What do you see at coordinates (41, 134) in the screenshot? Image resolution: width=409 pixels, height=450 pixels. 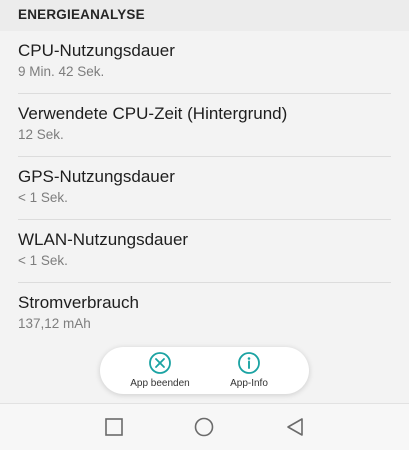 I see `item-value: 12 Sek.` at bounding box center [41, 134].